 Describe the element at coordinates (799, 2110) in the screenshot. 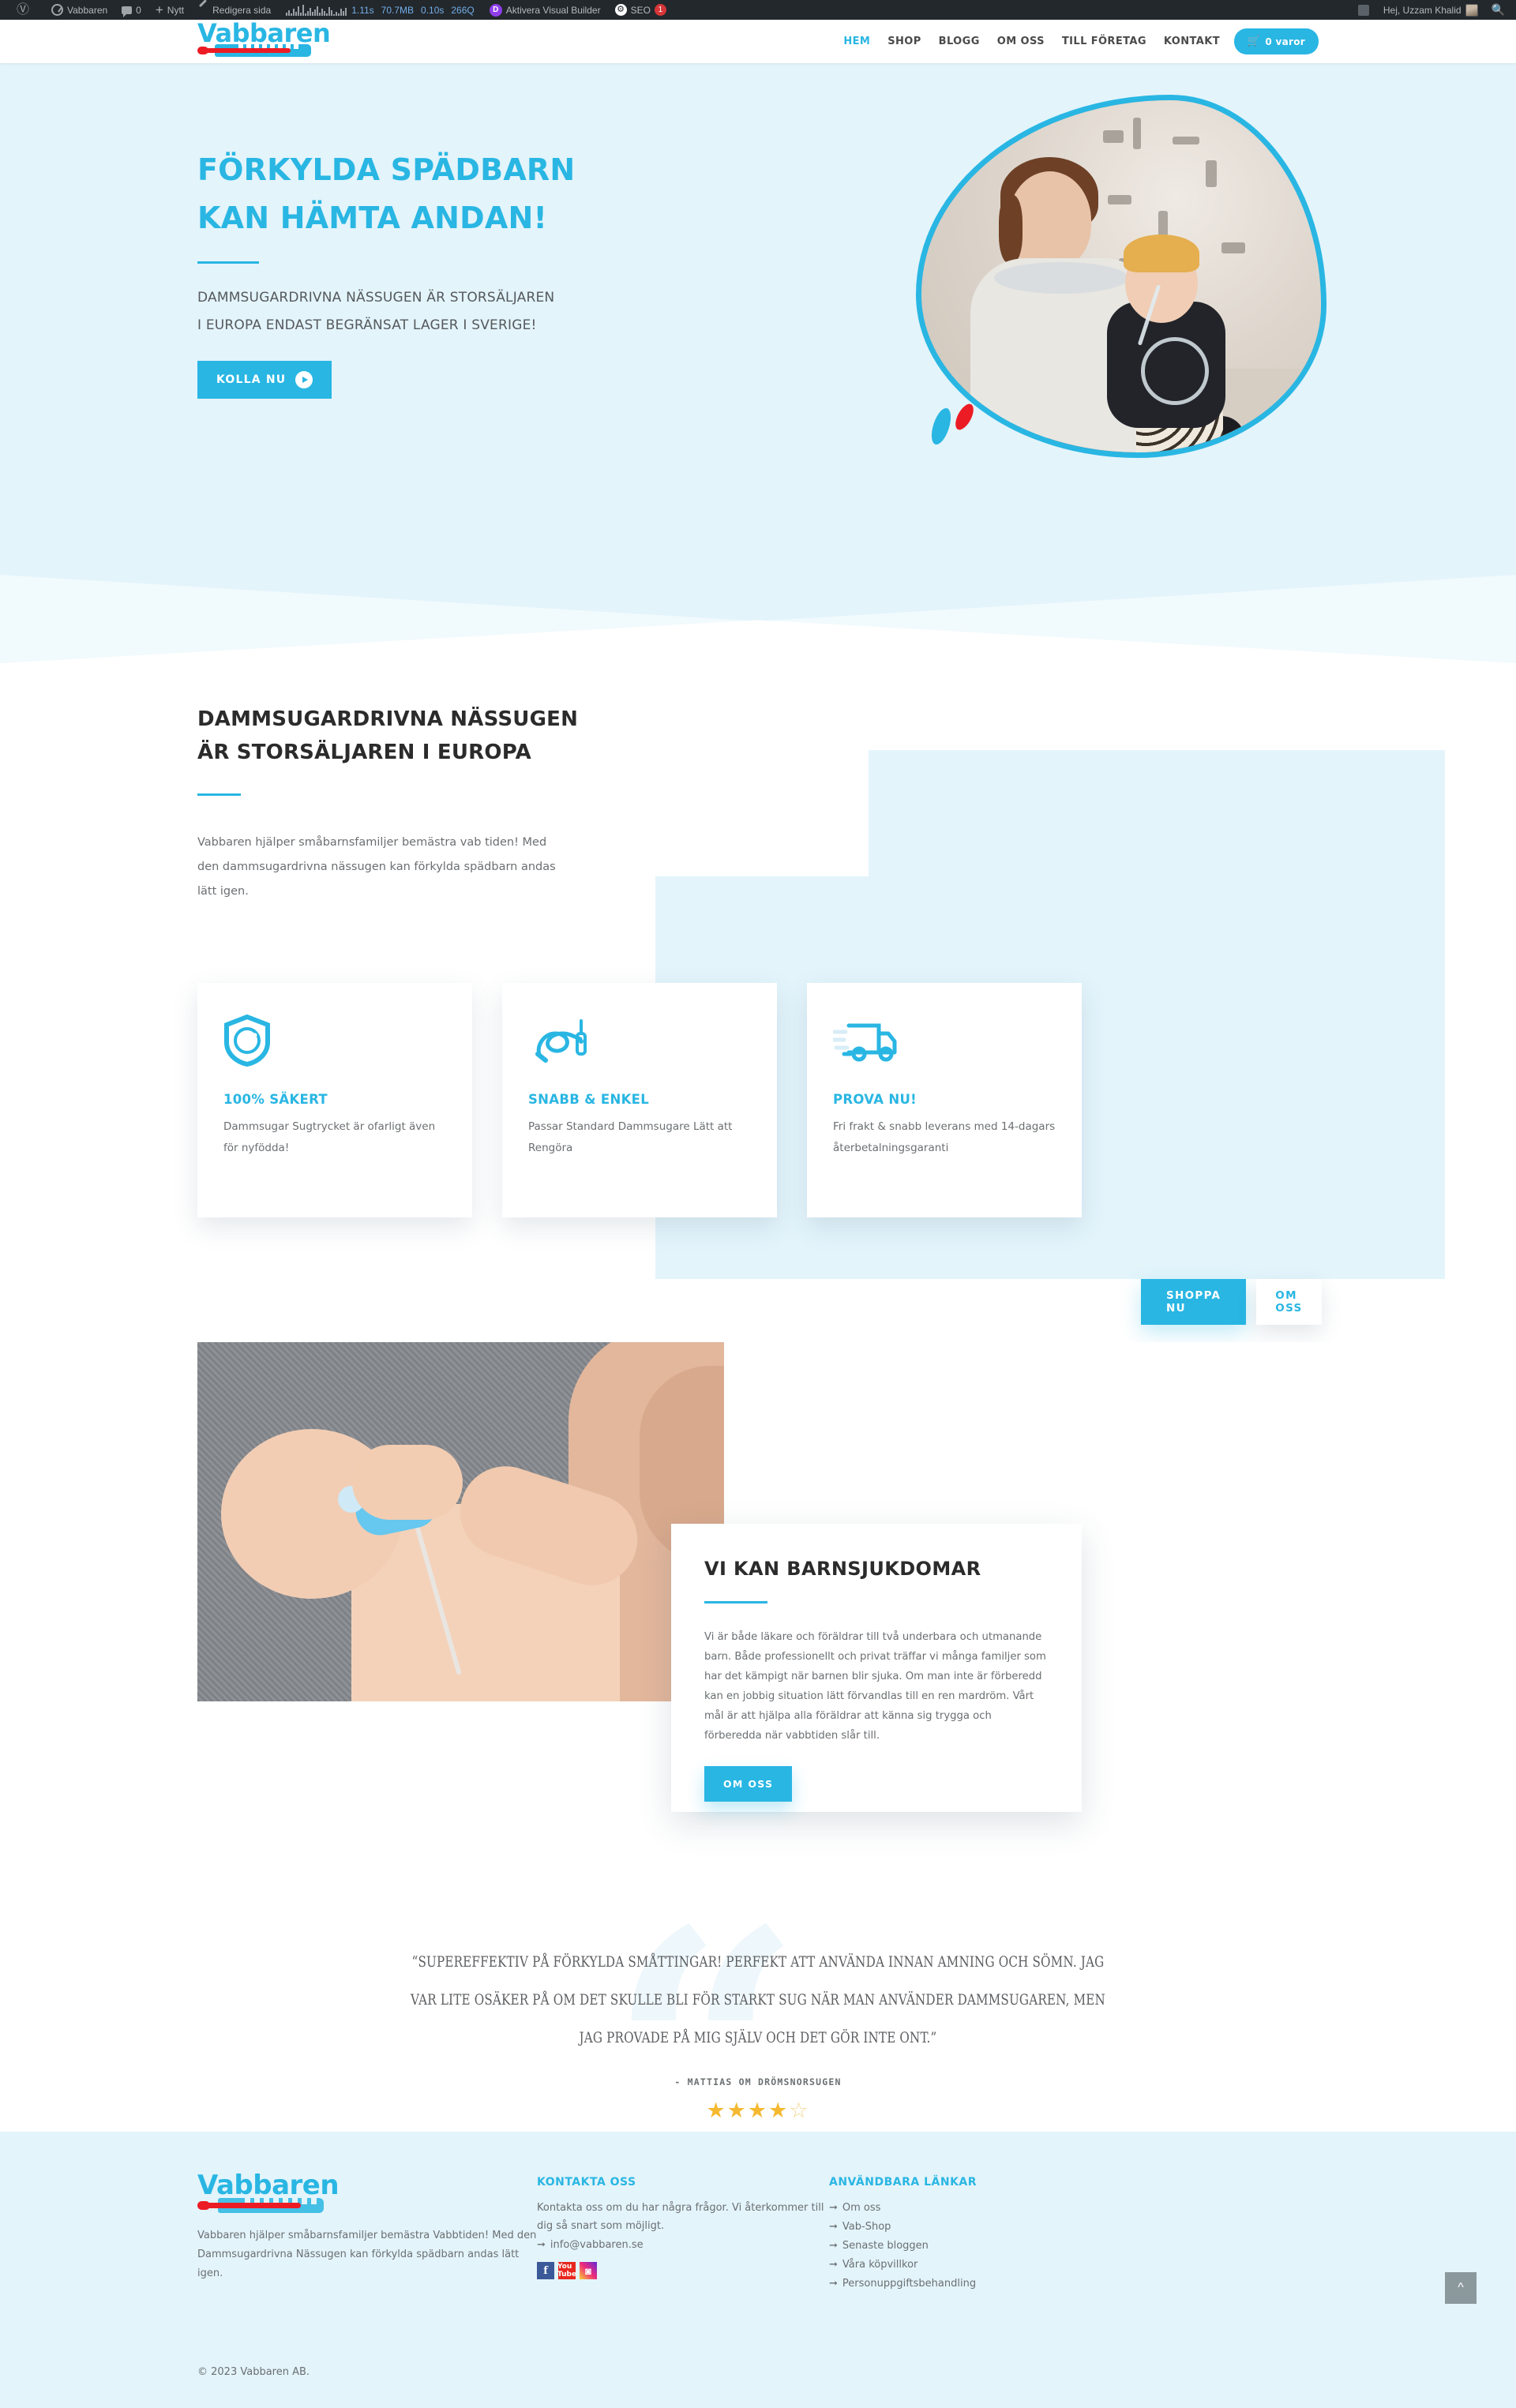

I see `star-empty: ☆` at that location.